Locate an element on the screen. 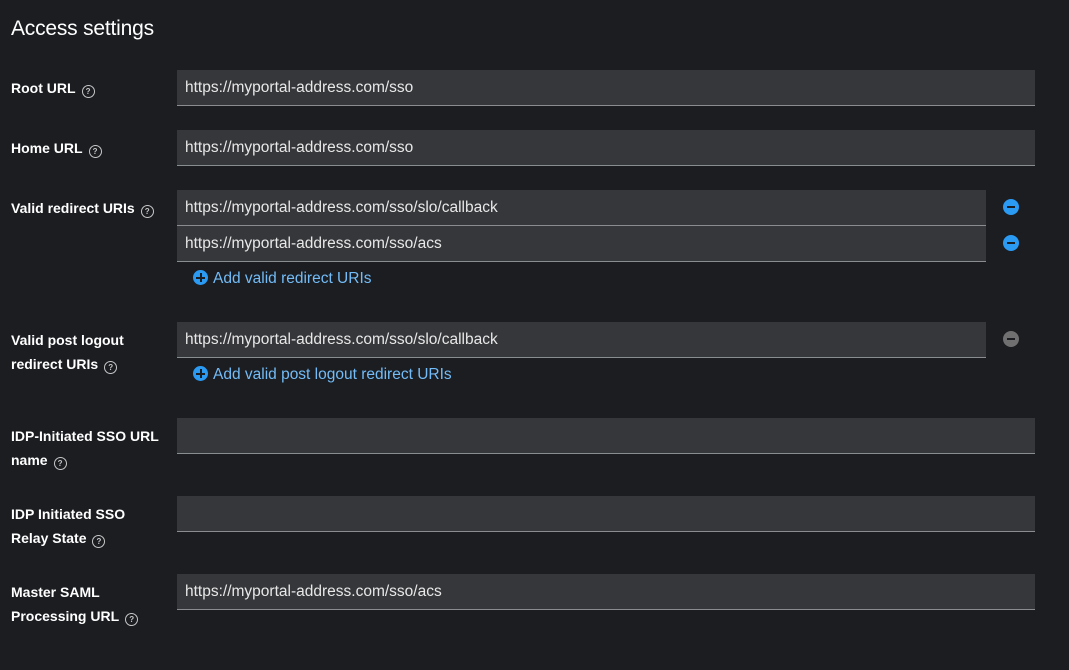 The height and width of the screenshot is (670, 1069). root-url-label: Root URL? is located at coordinates (91, 88).